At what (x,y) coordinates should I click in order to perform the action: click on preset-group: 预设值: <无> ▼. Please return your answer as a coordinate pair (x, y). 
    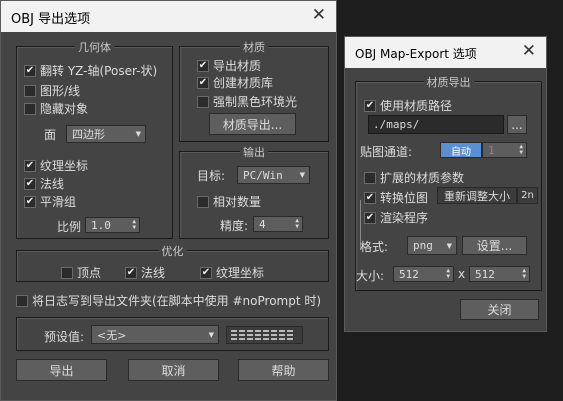
    Looking at the image, I should click on (172, 334).